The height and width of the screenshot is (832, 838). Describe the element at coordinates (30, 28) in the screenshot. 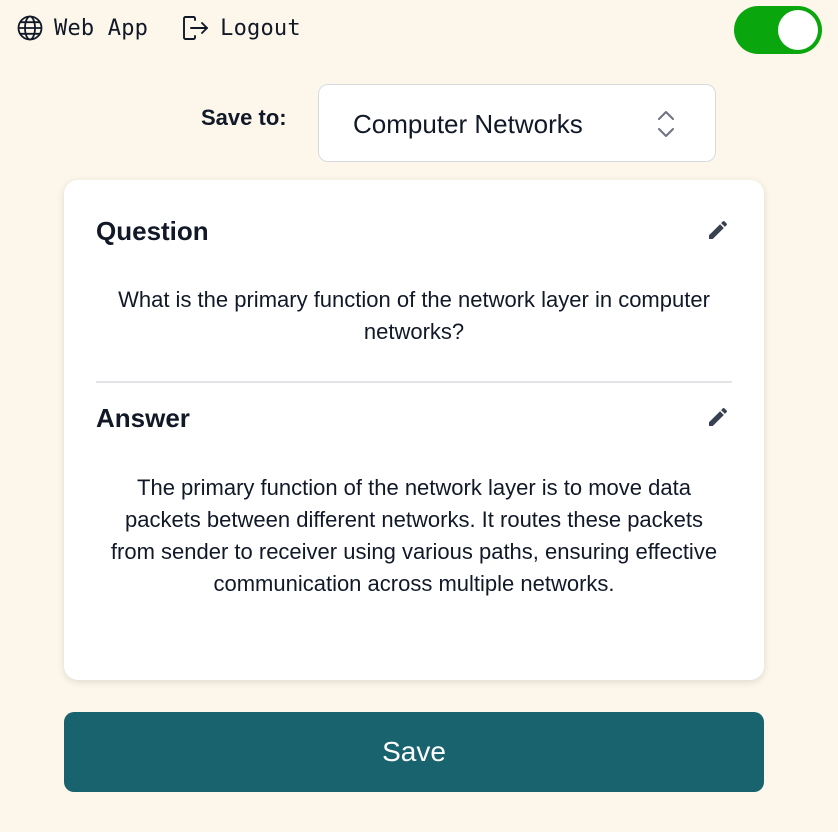

I see `globe-icon` at that location.